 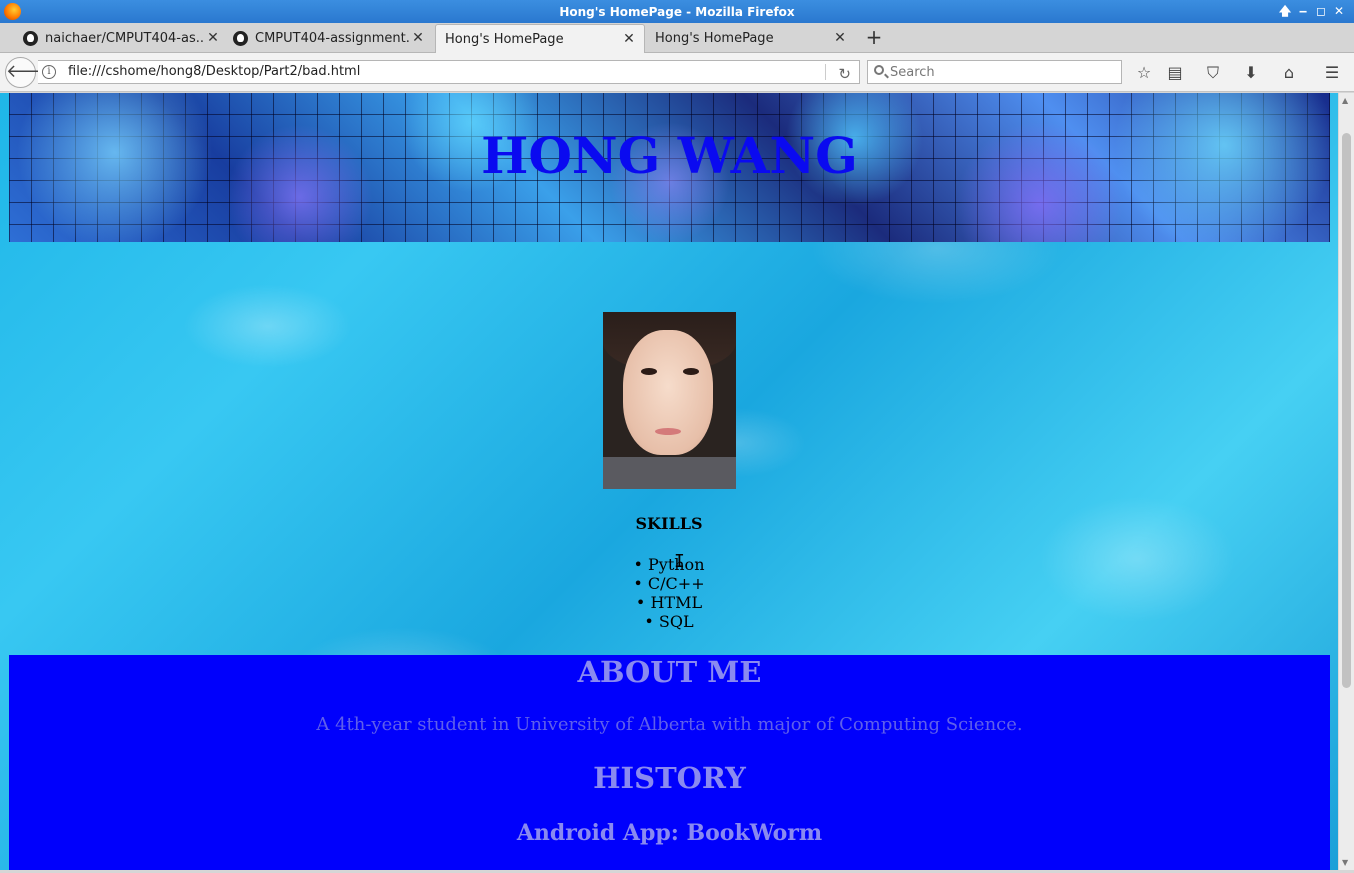 I want to click on home-icon: ⌂, so click(x=1289, y=73).